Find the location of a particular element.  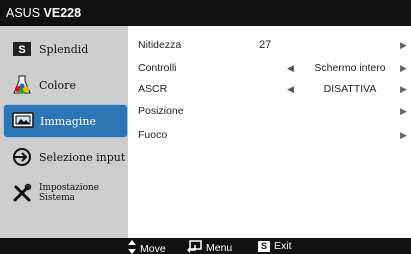

sidebar-item-label: Colore is located at coordinates (57, 85).